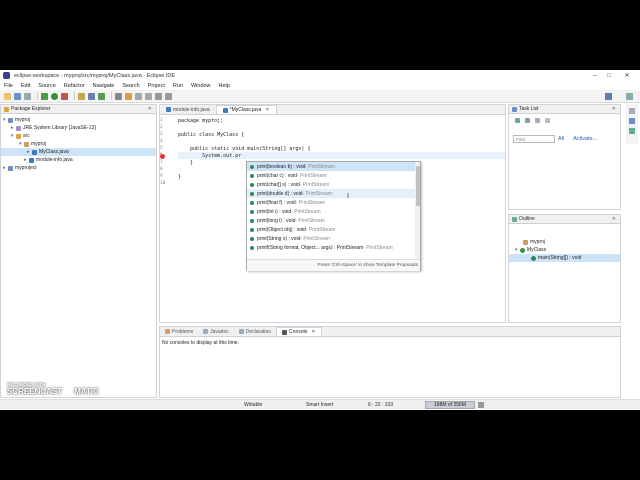  What do you see at coordinates (547, 120) in the screenshot?
I see `sync-icon` at bounding box center [547, 120].